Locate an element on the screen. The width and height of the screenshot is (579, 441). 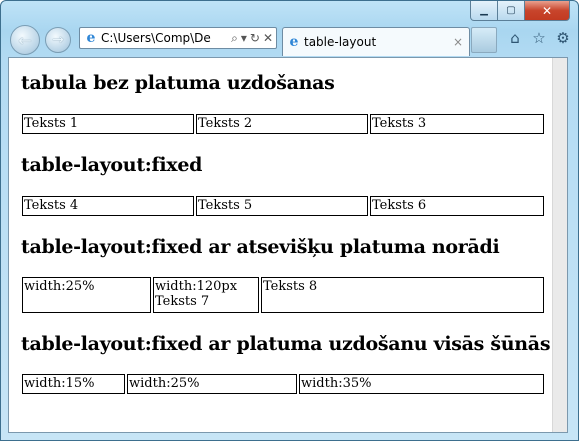
table-2: Teksts 4 Teksts 5 Teksts 6 is located at coordinates (283, 206).